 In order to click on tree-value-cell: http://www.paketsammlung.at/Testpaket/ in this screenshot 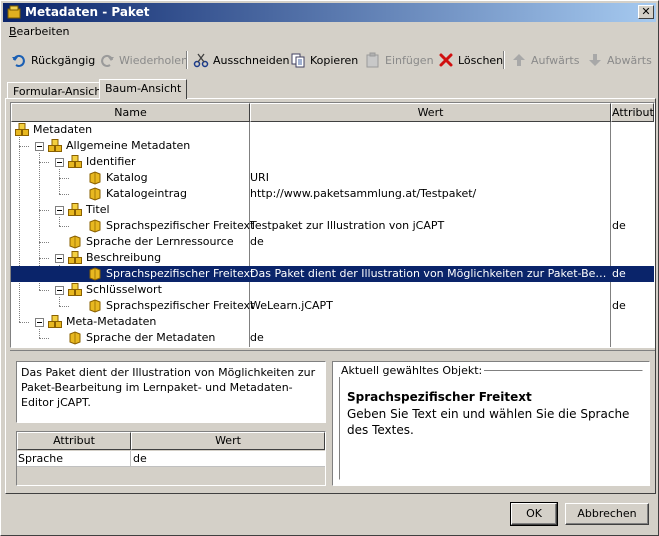, I will do `click(430, 194)`.